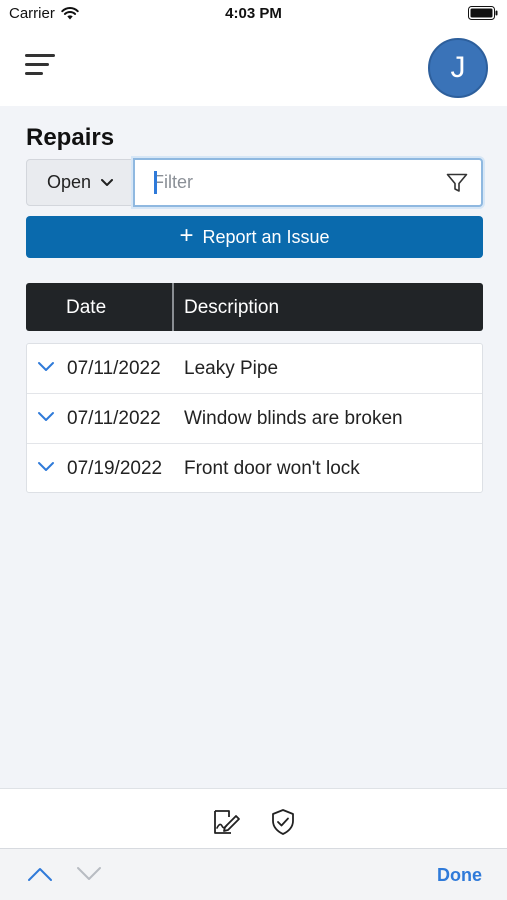 Image resolution: width=507 pixels, height=900 pixels. I want to click on filter-field, so click(308, 182).